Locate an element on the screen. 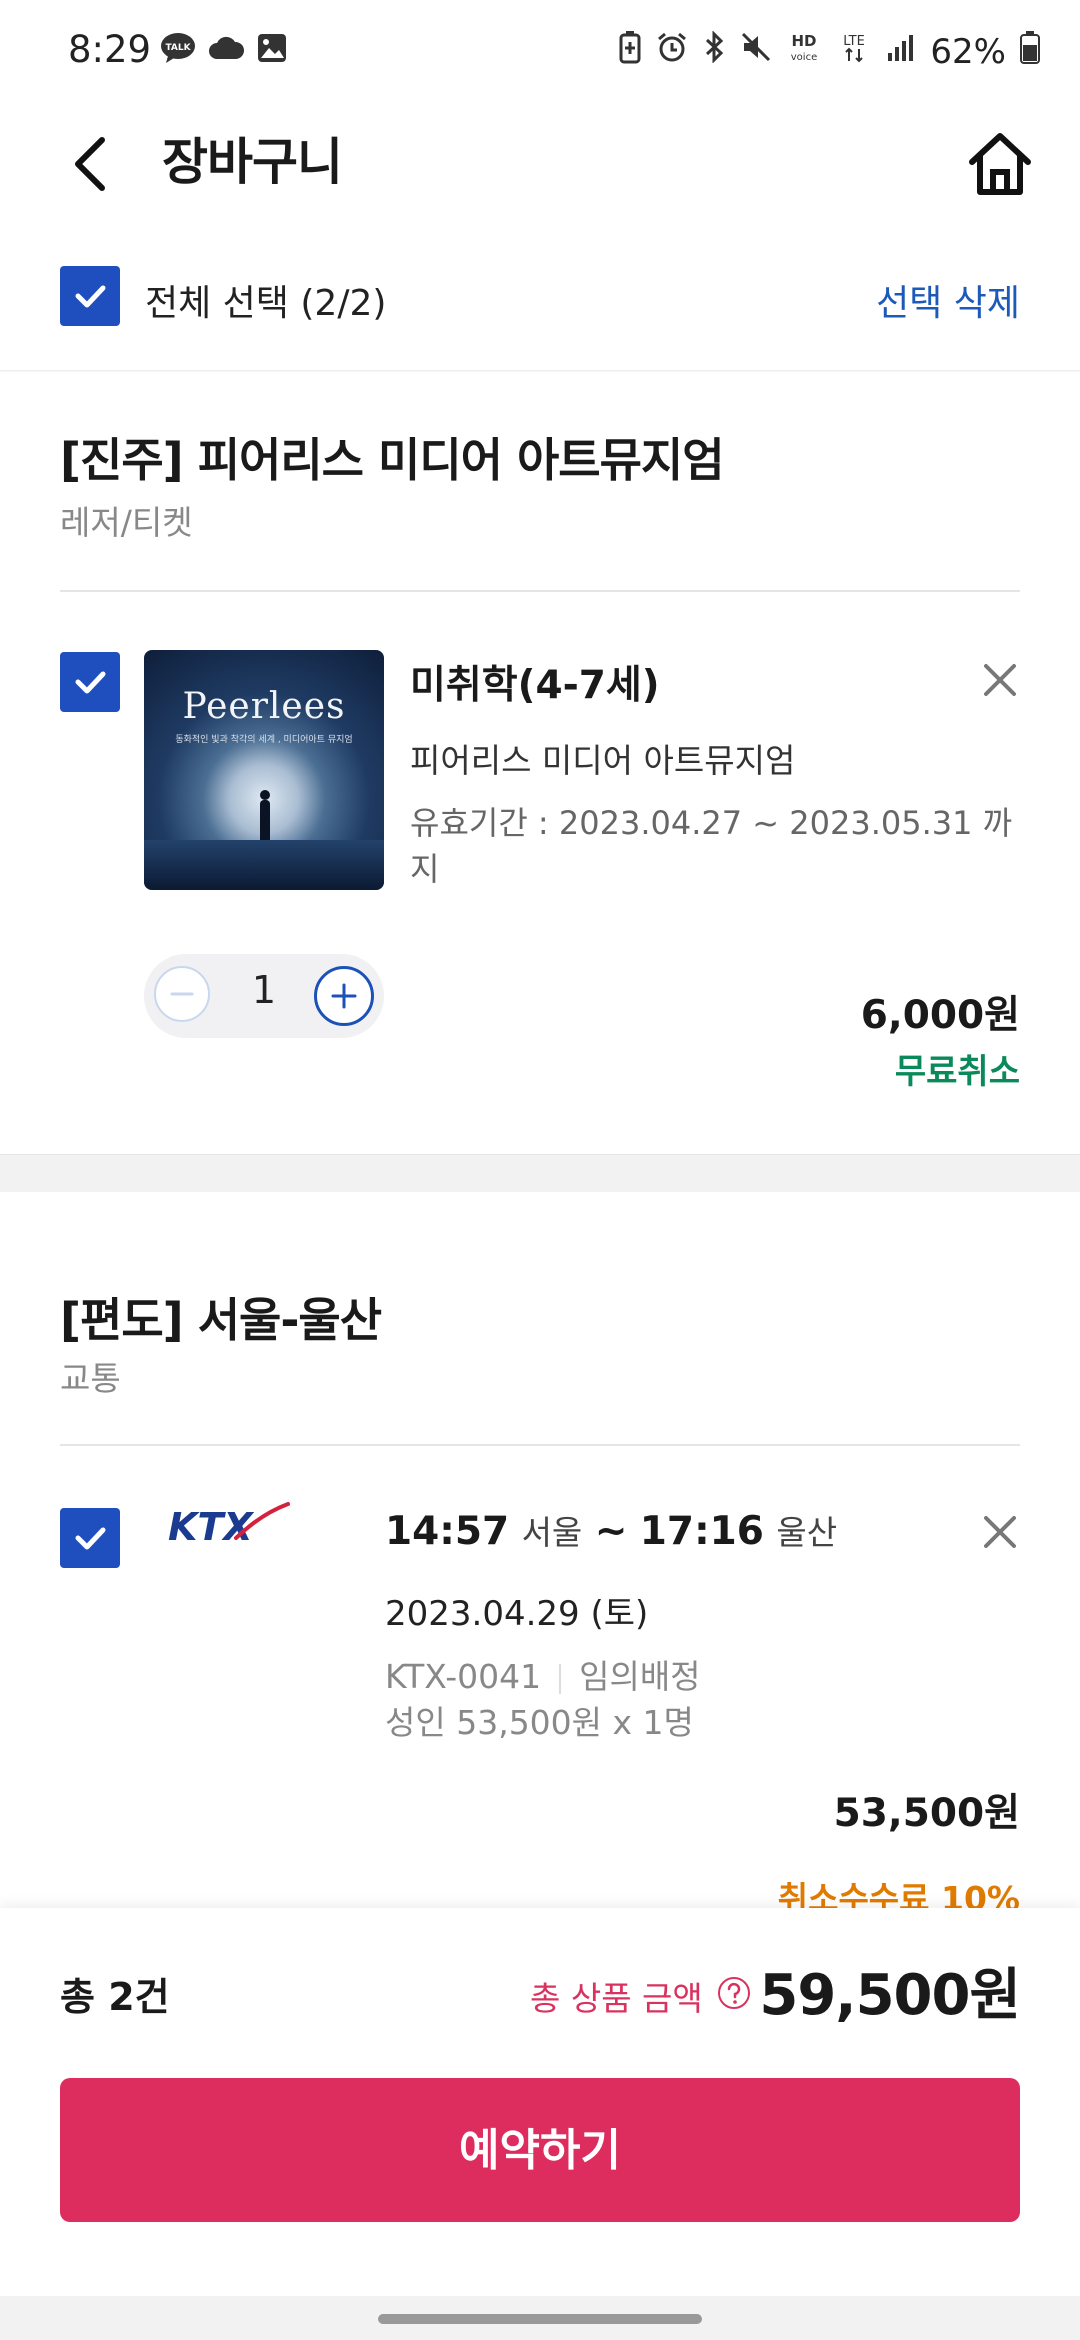  battery-level: 62% is located at coordinates (968, 51).